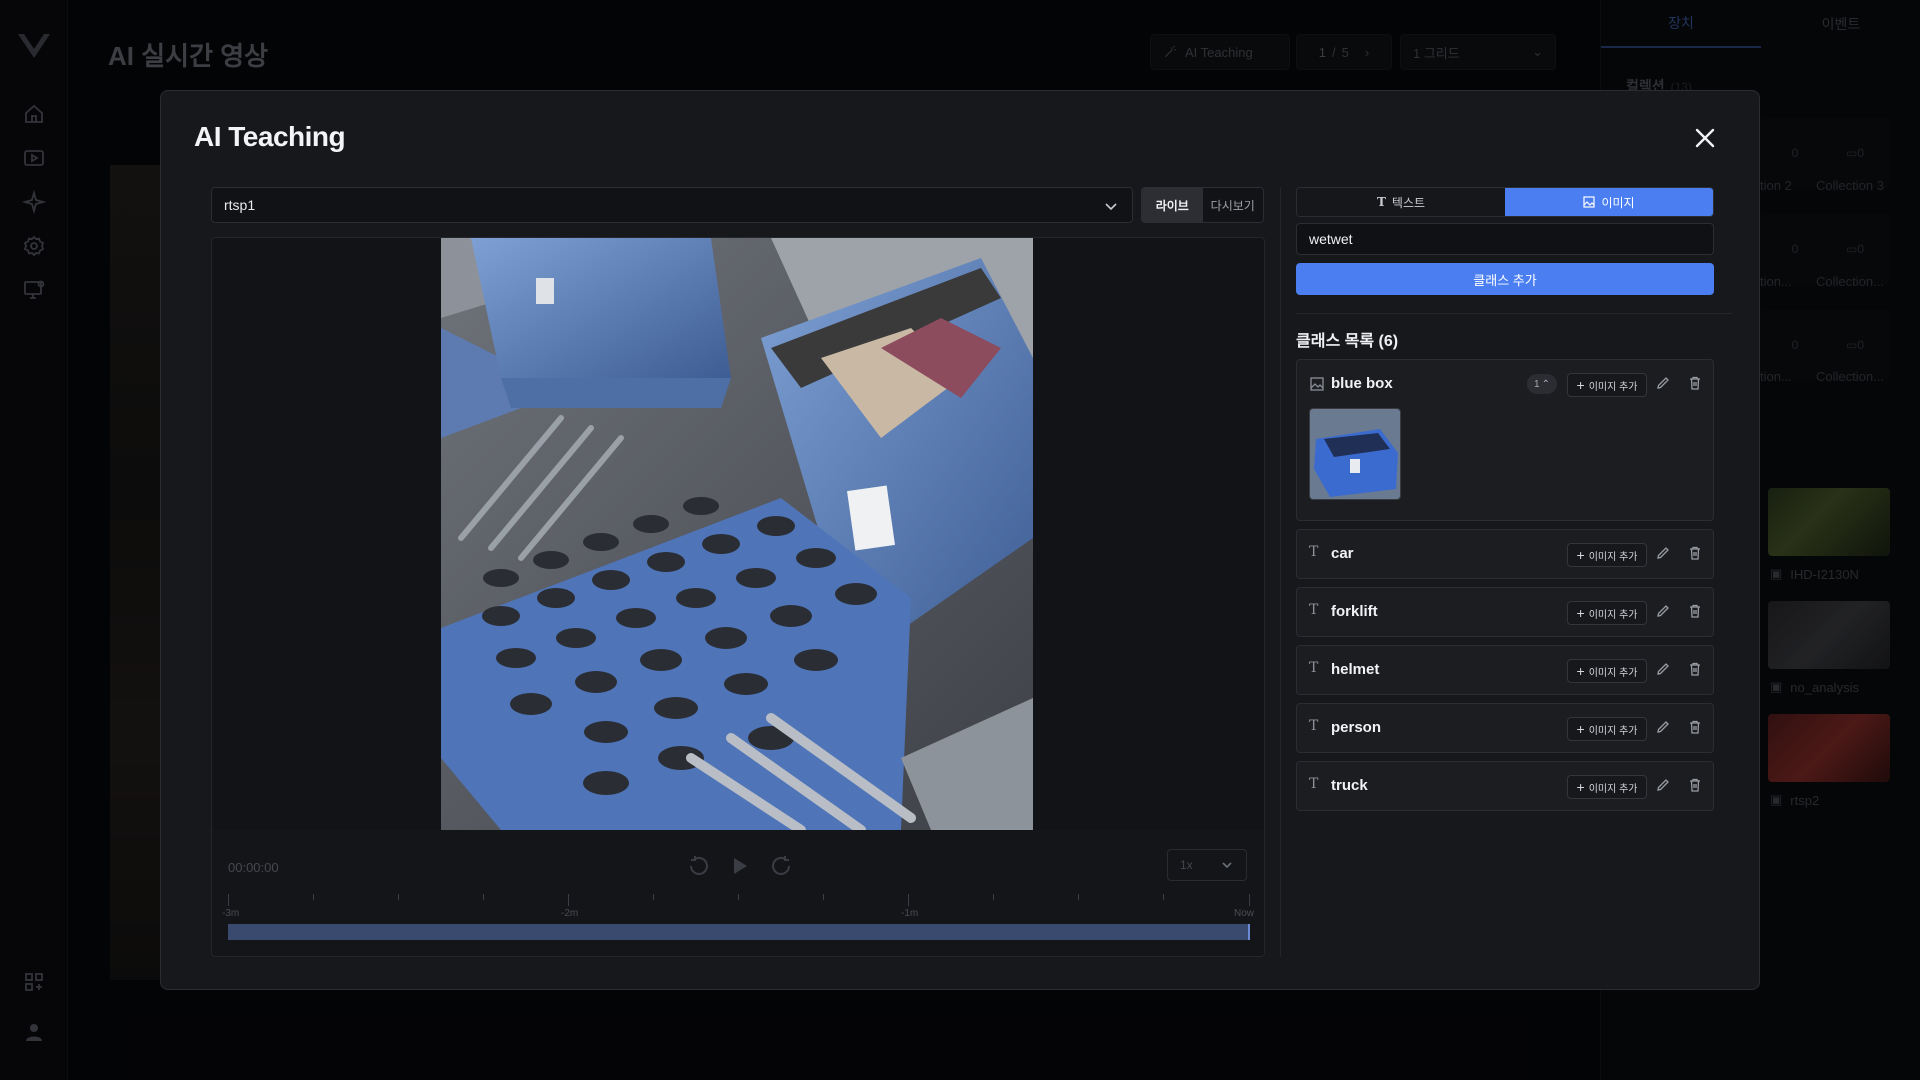 Image resolution: width=1920 pixels, height=1080 pixels. Describe the element at coordinates (1505, 786) in the screenshot. I see `class-card: T truck + 이미지 추가` at that location.